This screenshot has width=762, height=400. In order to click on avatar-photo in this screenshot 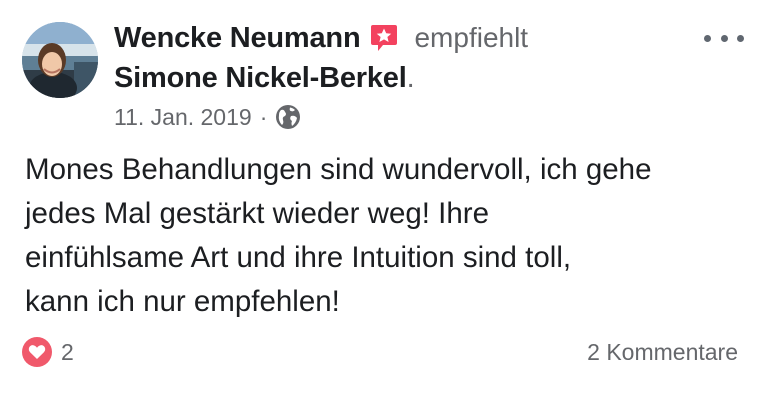, I will do `click(60, 60)`.